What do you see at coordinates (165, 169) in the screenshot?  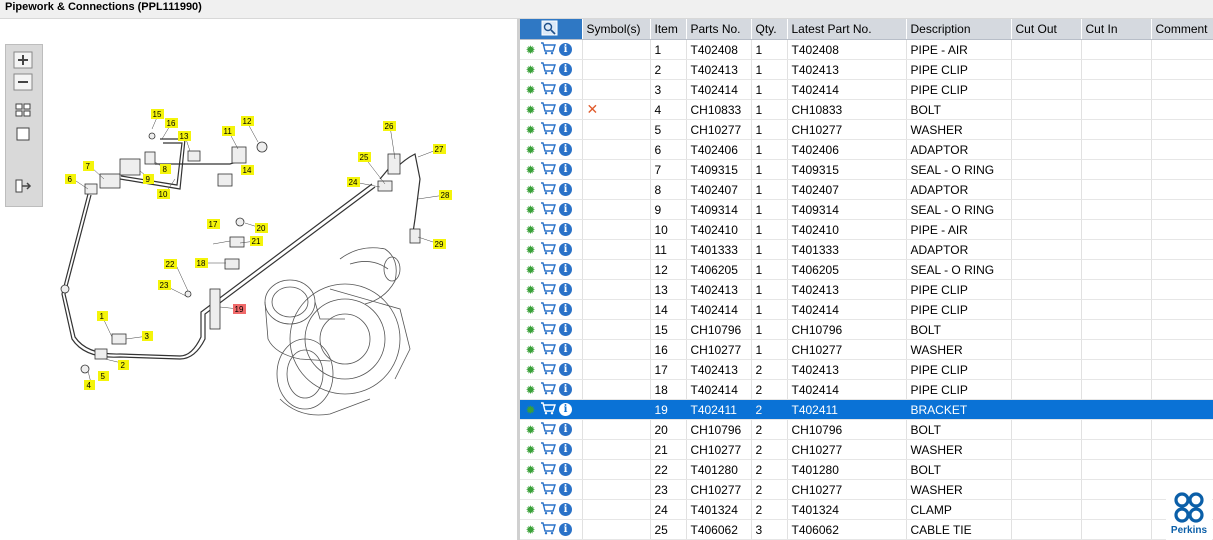 I see `callout-8: 8` at bounding box center [165, 169].